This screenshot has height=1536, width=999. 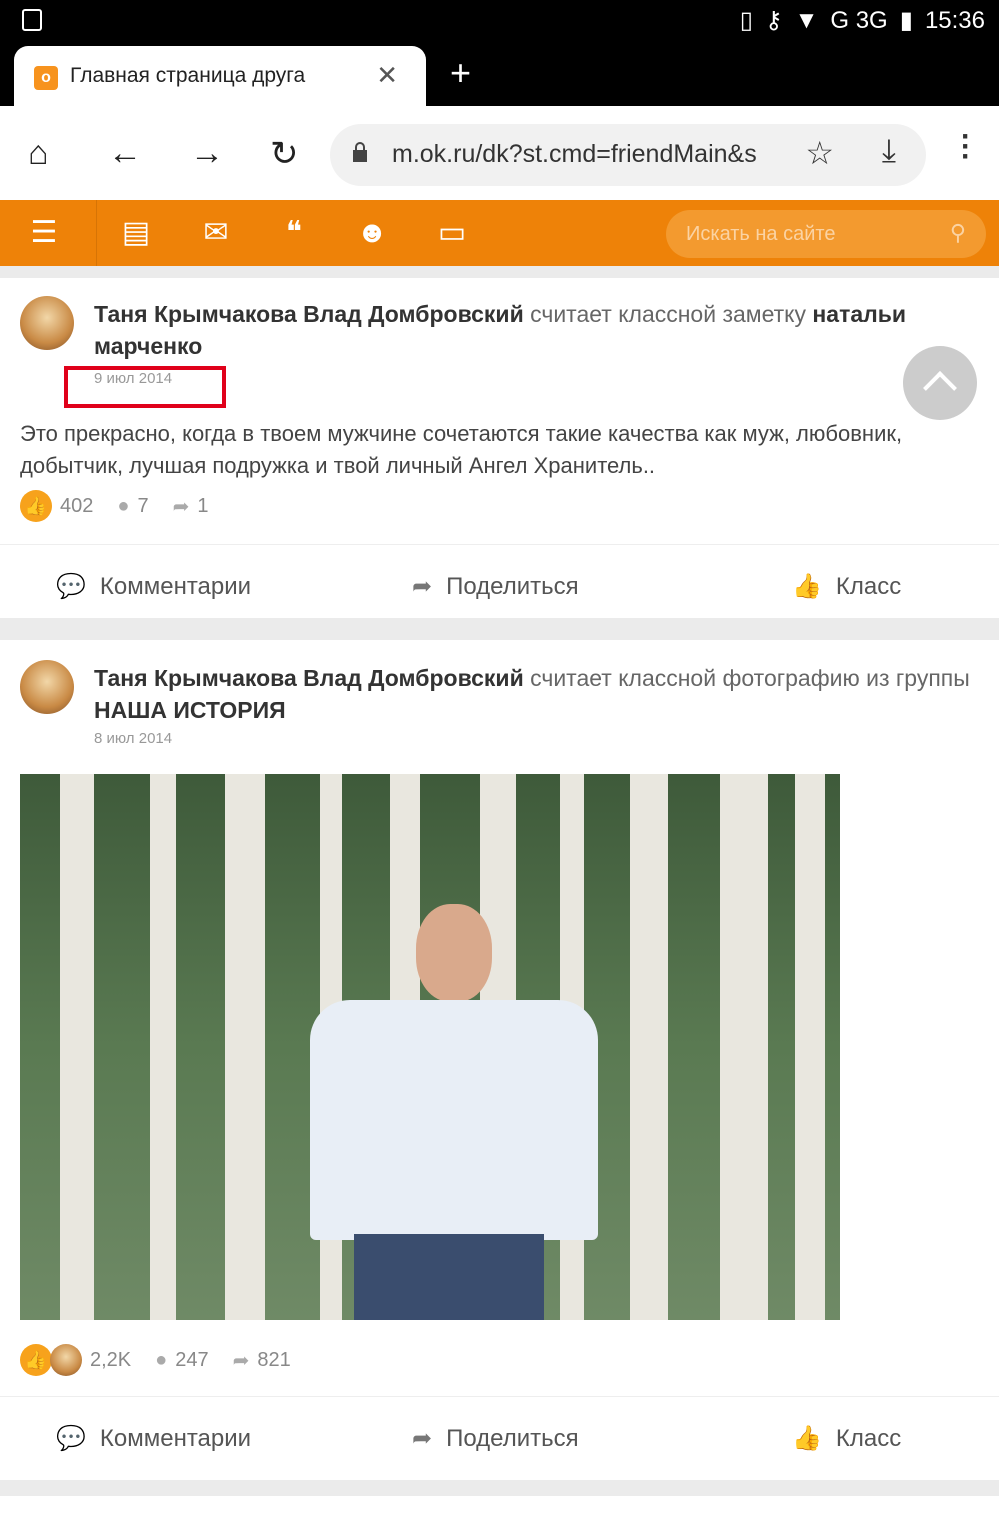 I want to click on notification-icon, so click(x=32, y=20).